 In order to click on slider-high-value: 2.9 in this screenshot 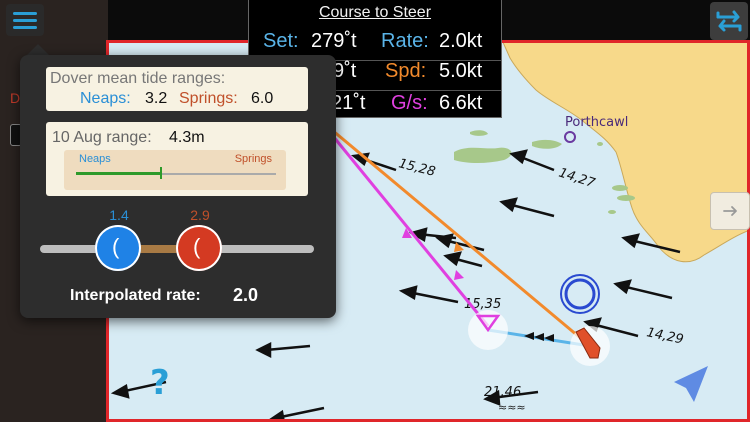, I will do `click(200, 215)`.